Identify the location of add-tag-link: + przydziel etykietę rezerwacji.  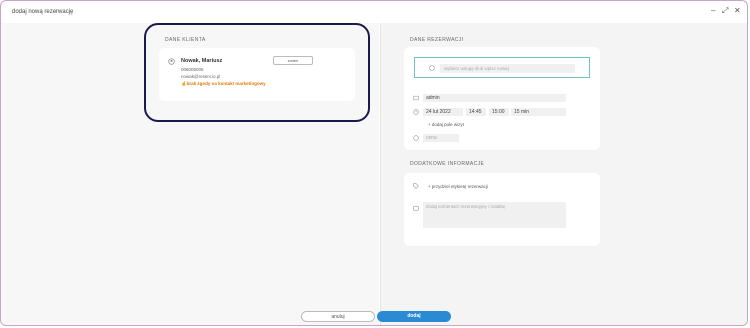
(458, 186).